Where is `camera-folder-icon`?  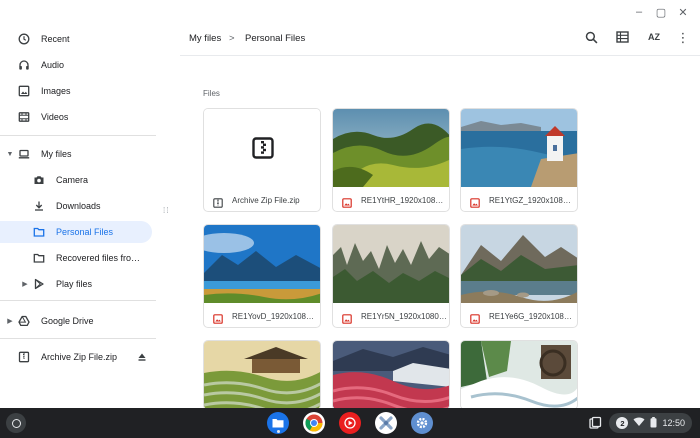 camera-folder-icon is located at coordinates (39, 180).